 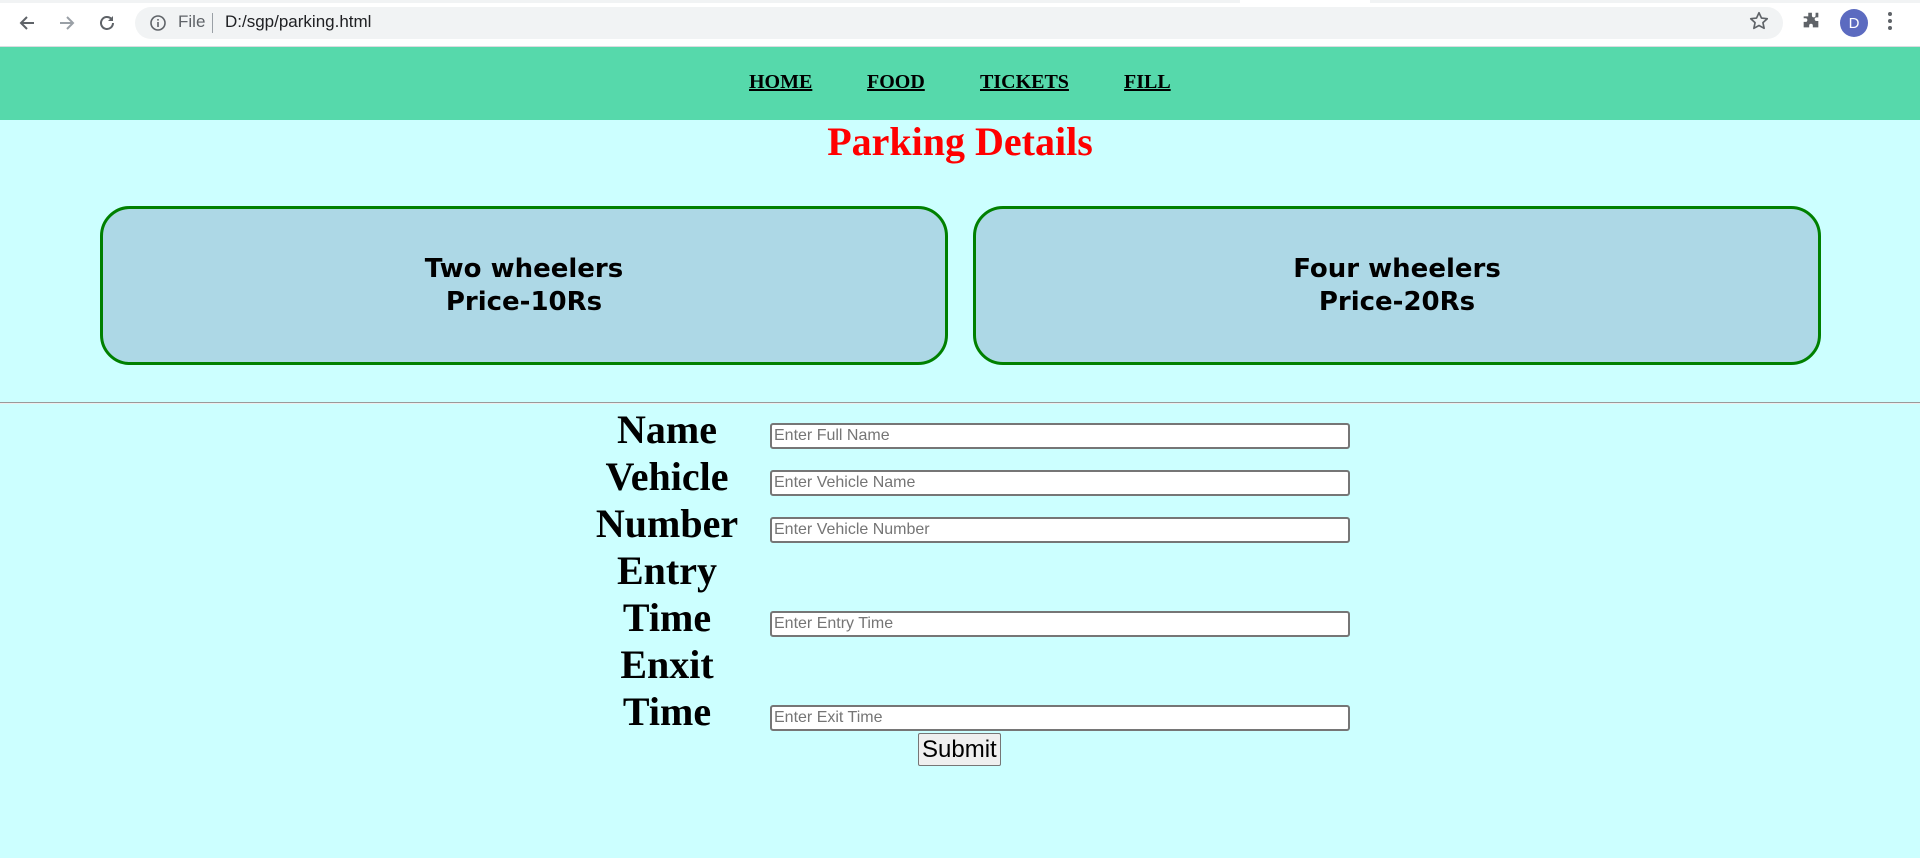 What do you see at coordinates (1811, 23) in the screenshot?
I see `extensions-icon` at bounding box center [1811, 23].